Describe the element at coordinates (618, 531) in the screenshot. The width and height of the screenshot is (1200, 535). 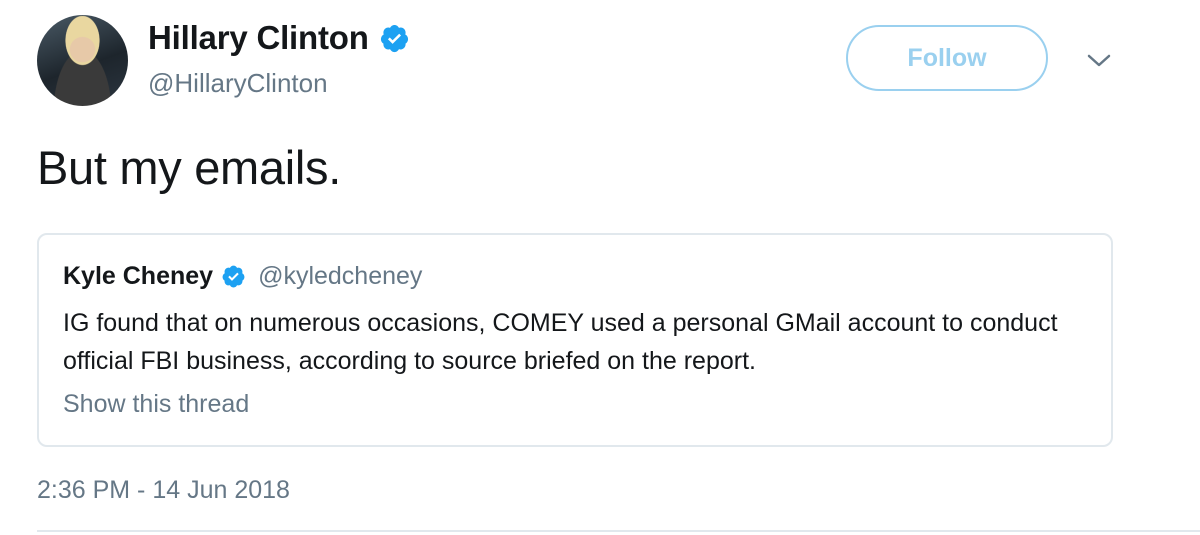
I see `divider` at that location.